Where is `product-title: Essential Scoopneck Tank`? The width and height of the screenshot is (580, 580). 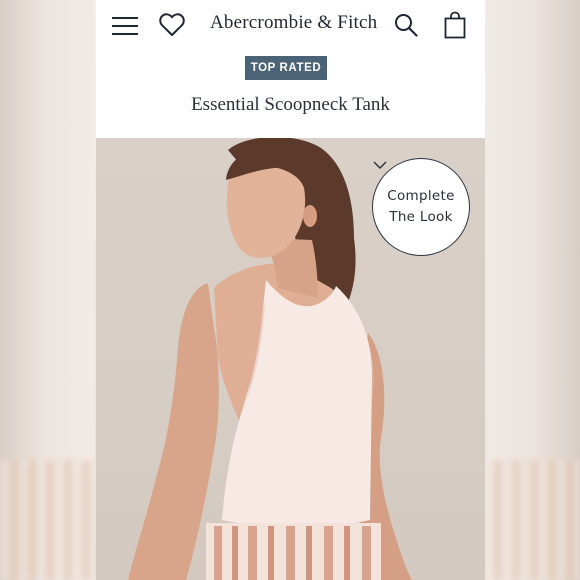
product-title: Essential Scoopneck Tank is located at coordinates (290, 104).